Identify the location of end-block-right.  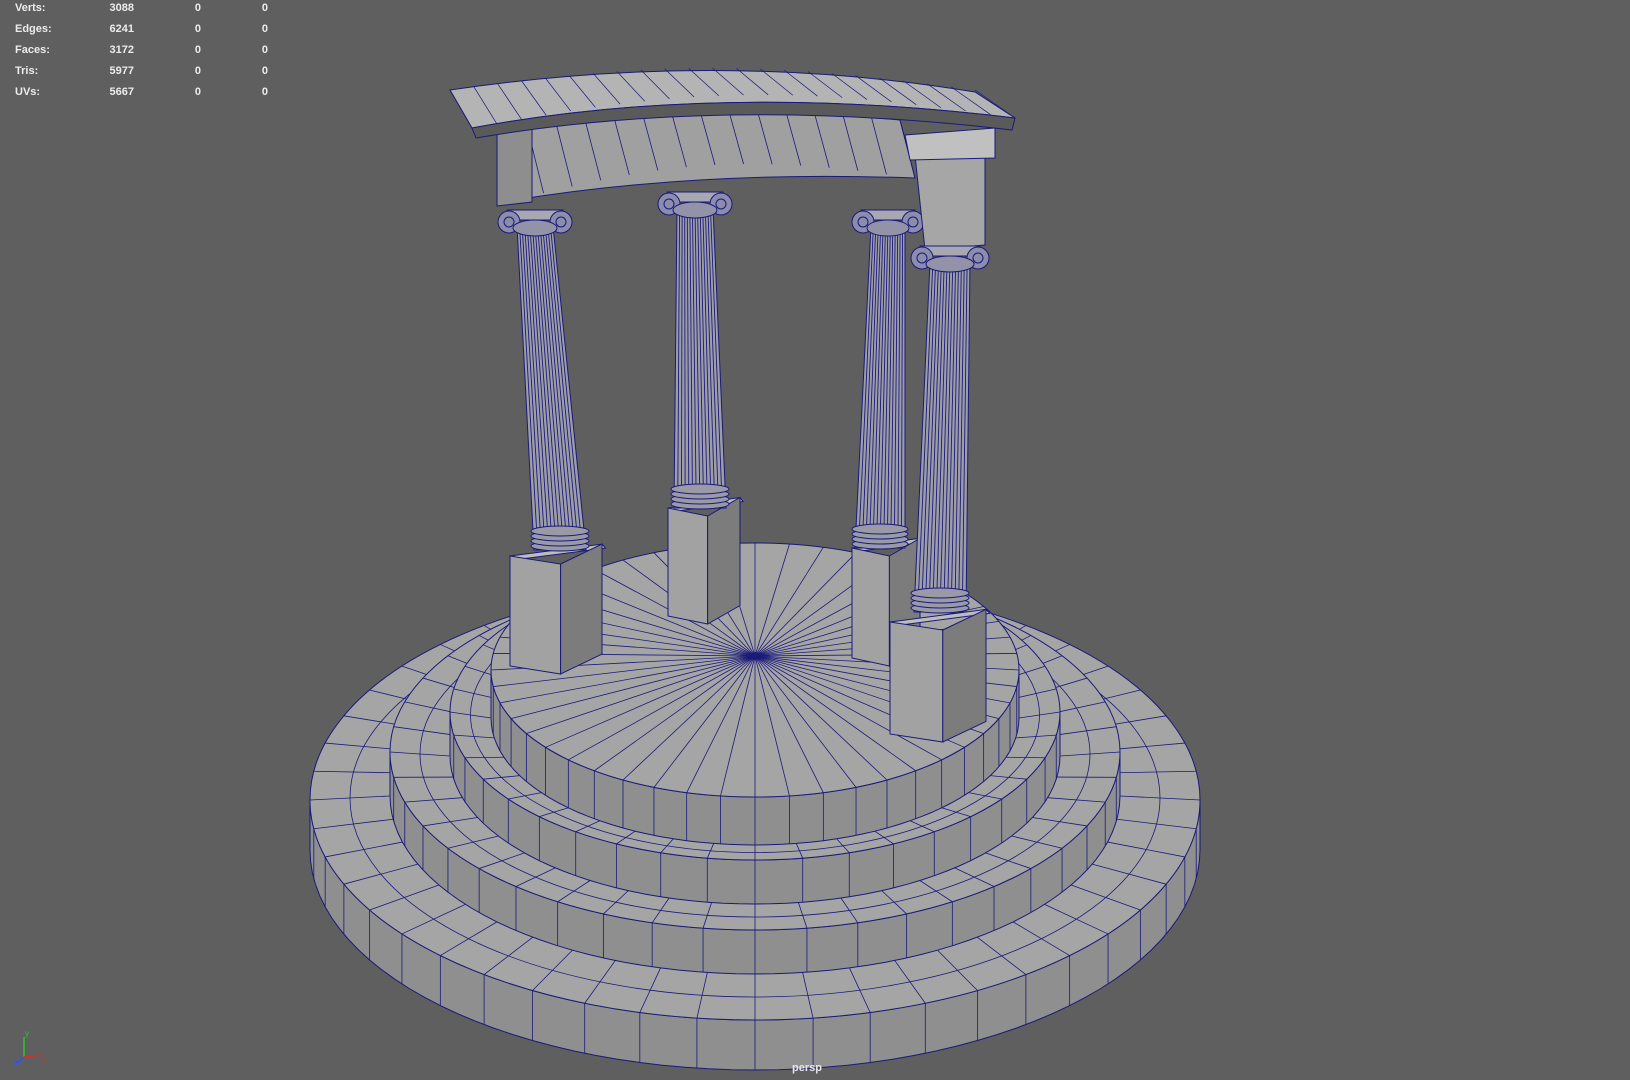
(950, 200).